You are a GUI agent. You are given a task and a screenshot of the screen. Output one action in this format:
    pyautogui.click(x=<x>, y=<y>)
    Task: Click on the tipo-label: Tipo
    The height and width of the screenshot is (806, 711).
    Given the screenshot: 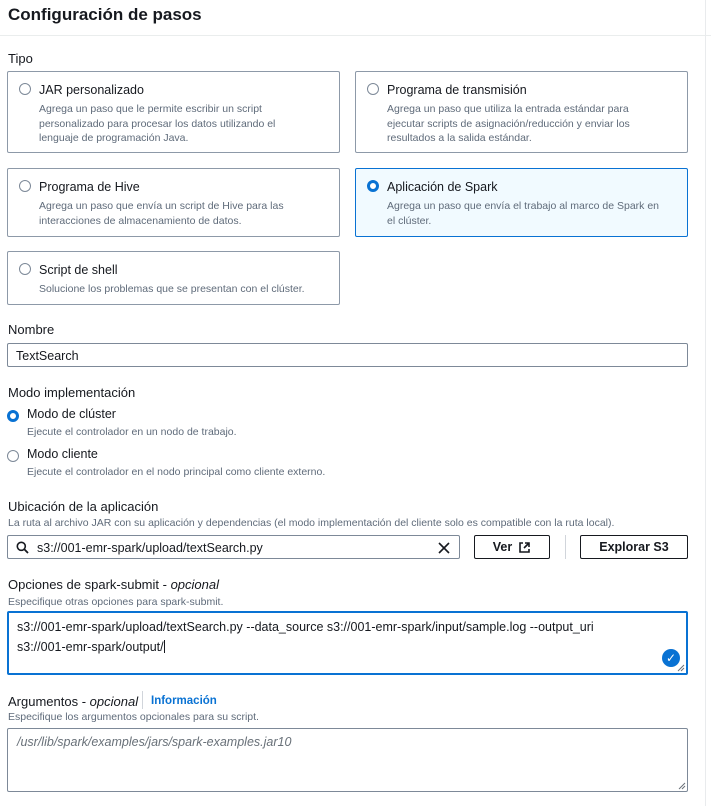 What is the action you would take?
    pyautogui.click(x=20, y=58)
    